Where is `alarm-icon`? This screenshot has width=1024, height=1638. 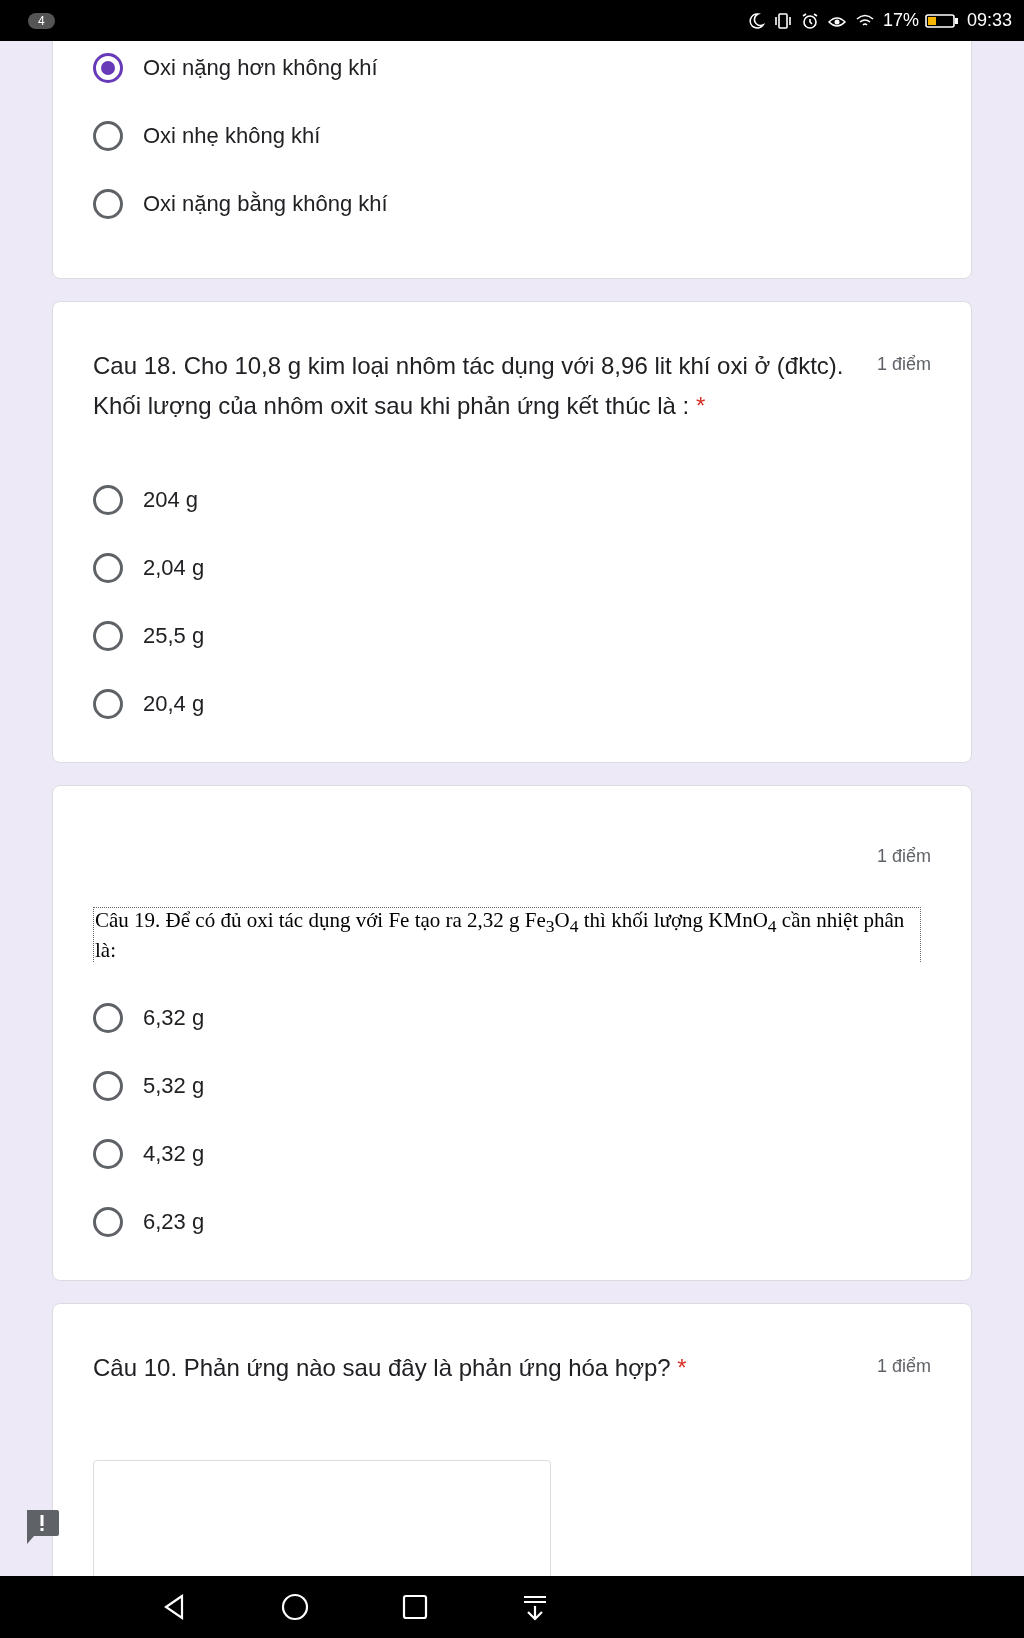
alarm-icon is located at coordinates (809, 20).